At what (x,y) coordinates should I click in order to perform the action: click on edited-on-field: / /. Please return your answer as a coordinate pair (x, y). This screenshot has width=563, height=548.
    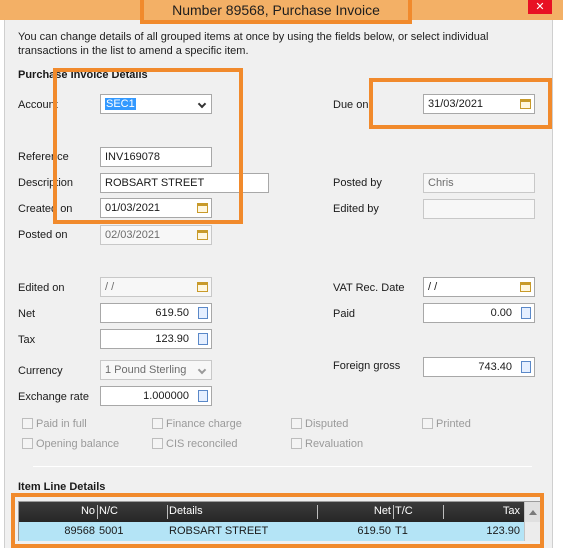
    Looking at the image, I should click on (156, 287).